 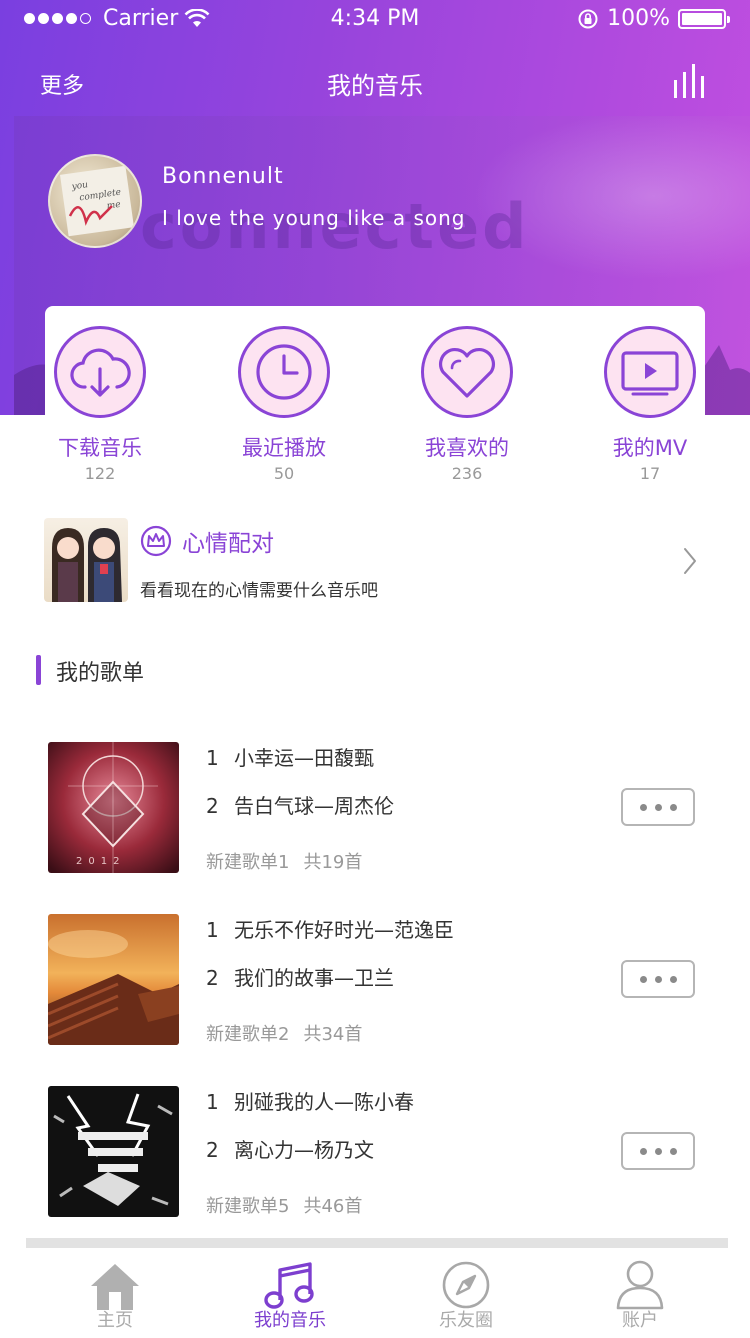 I want to click on section-accent-bar, so click(x=38, y=670).